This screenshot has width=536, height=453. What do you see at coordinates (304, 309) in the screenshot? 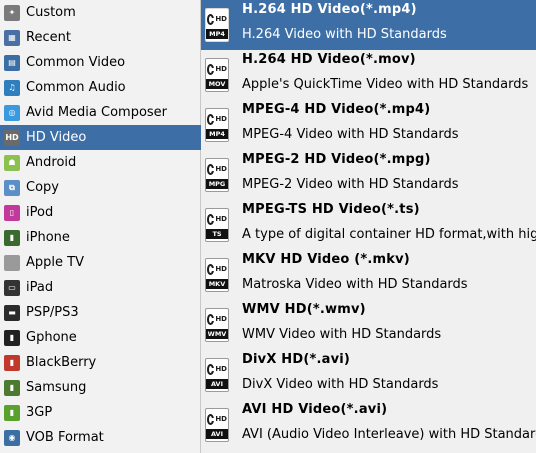
I see `format-title: WMV HD(*.wmv)` at bounding box center [304, 309].